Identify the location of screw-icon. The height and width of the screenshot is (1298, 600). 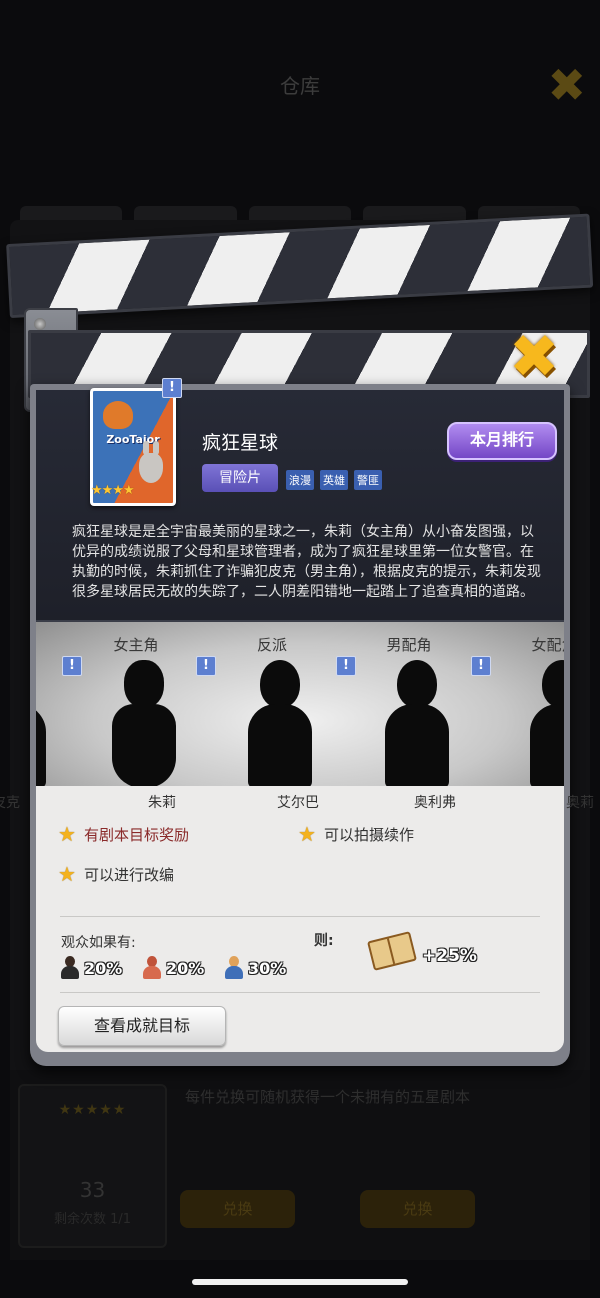
(40, 324).